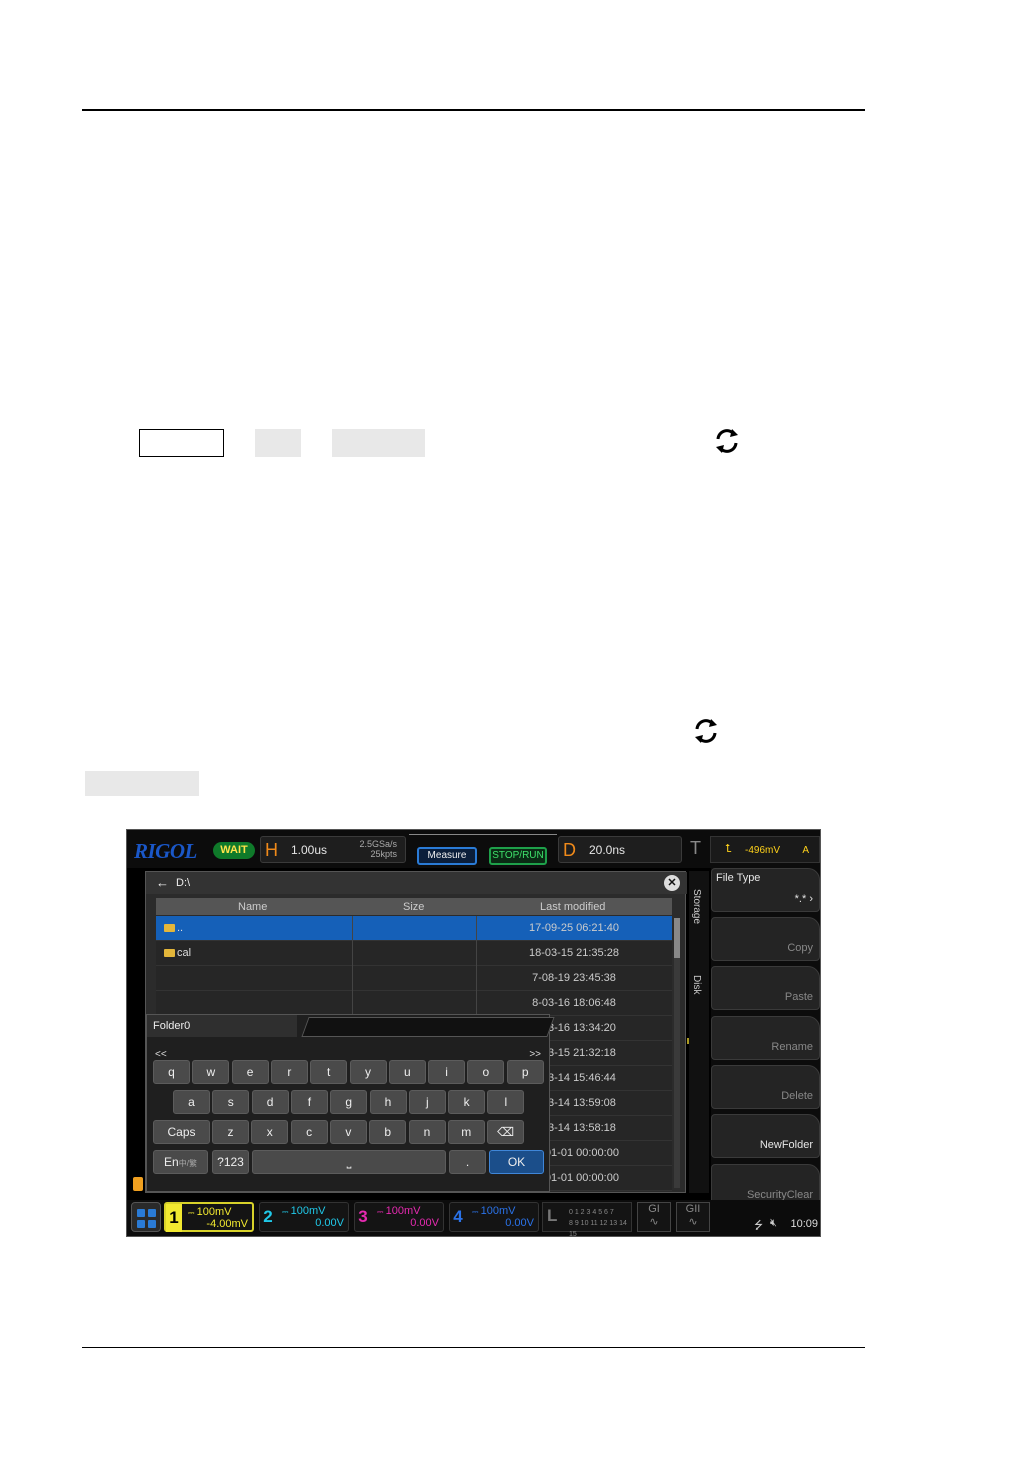 Image resolution: width=1032 pixels, height=1457 pixels. I want to click on table-row: cal 18-03-15 21:35:28, so click(414, 953).